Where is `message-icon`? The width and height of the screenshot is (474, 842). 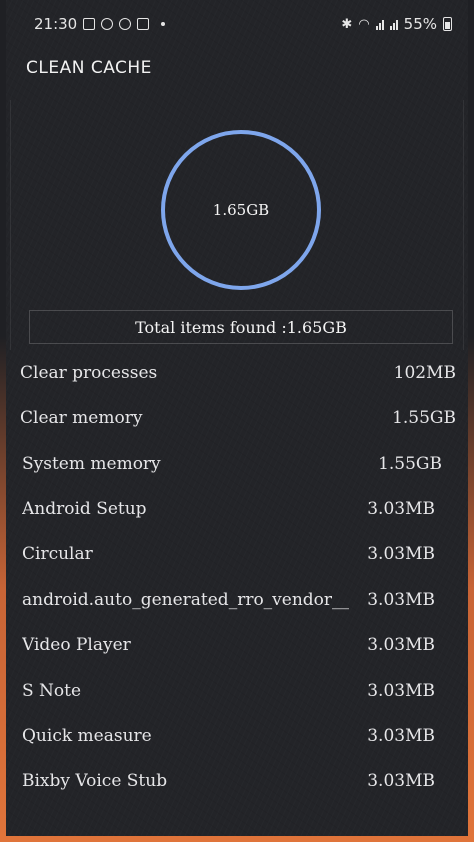 message-icon is located at coordinates (107, 24).